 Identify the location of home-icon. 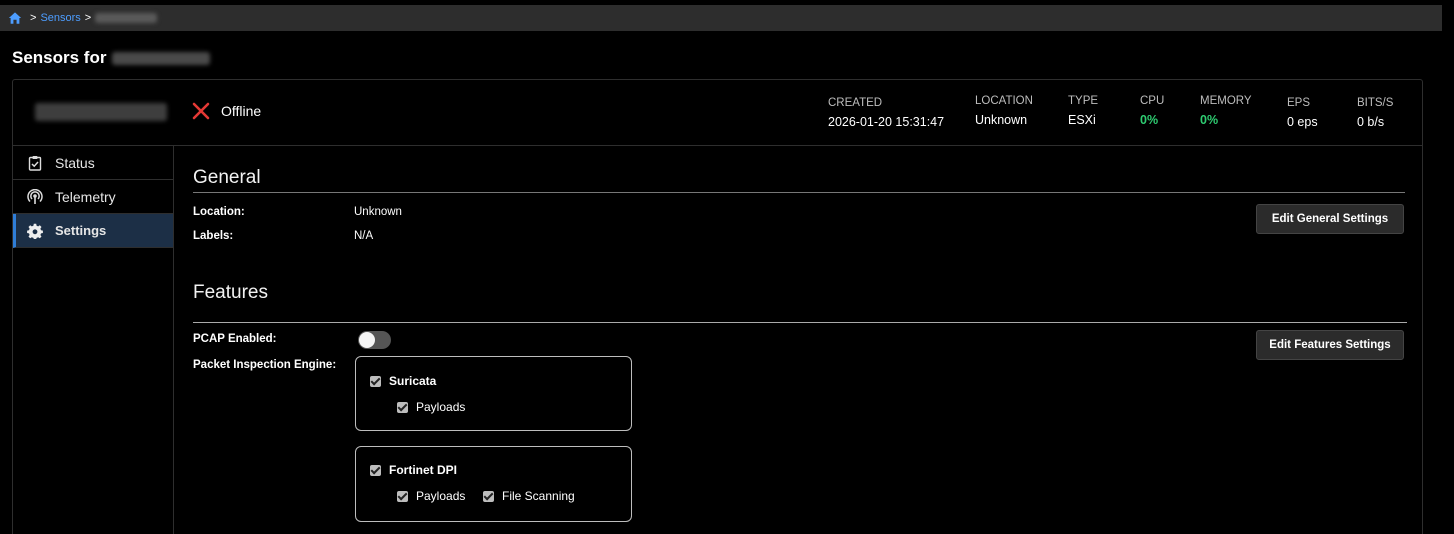
(15, 18).